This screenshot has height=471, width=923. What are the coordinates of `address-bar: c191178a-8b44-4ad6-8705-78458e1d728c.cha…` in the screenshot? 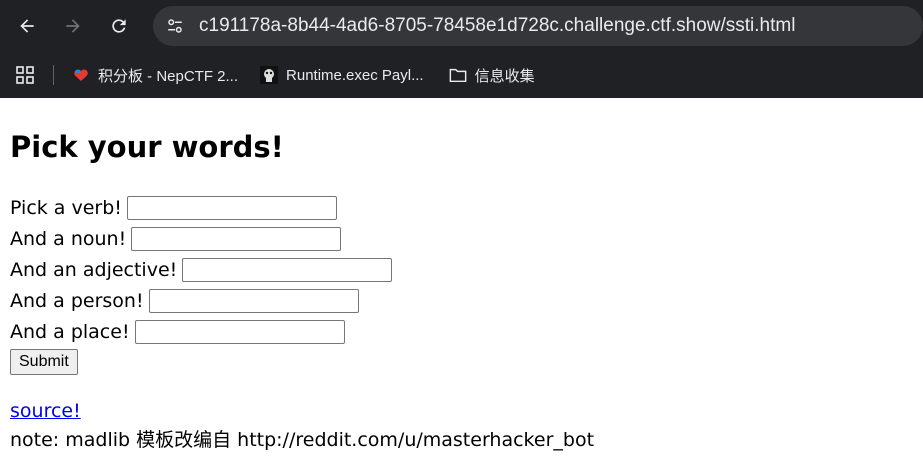 It's located at (538, 26).